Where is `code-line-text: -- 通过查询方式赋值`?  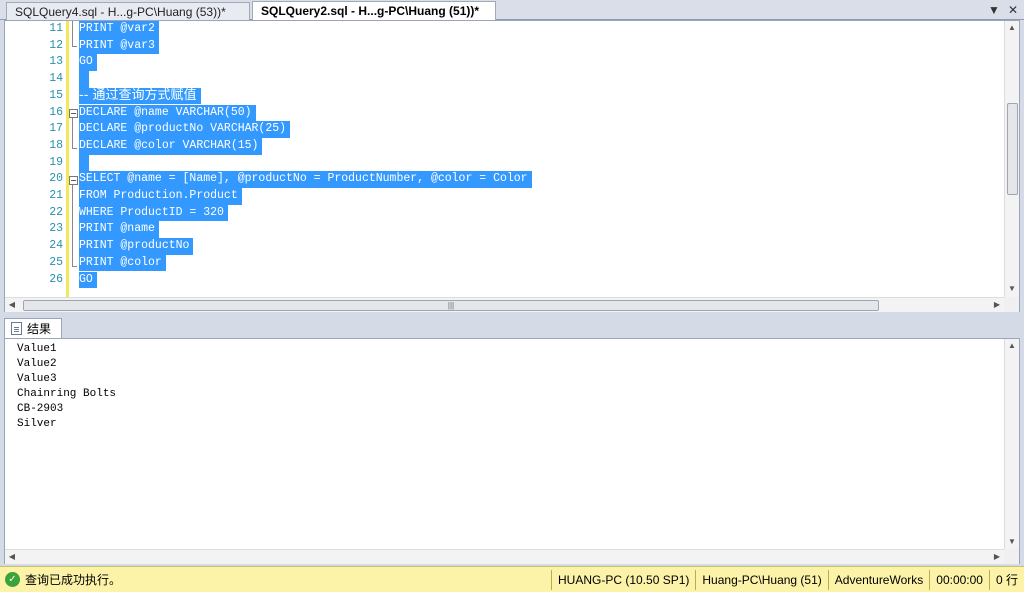 code-line-text: -- 通过查询方式赋值 is located at coordinates (140, 96).